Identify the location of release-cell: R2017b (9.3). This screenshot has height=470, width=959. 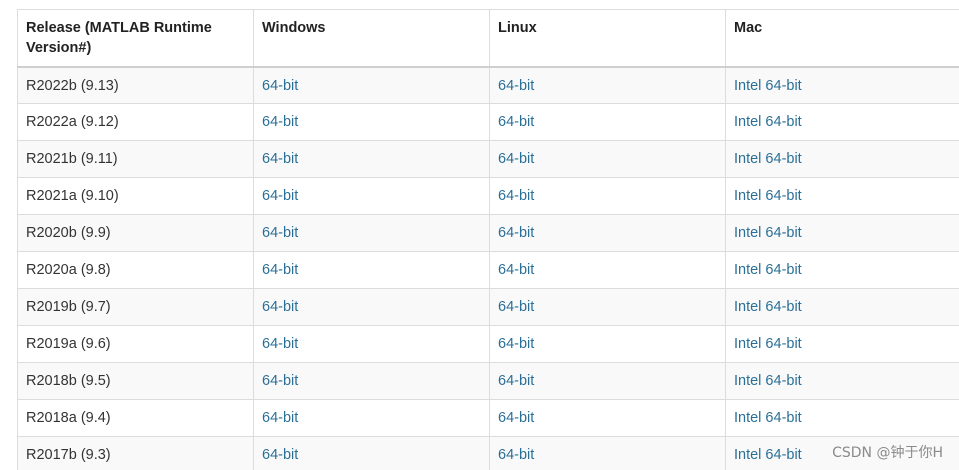
(135, 453).